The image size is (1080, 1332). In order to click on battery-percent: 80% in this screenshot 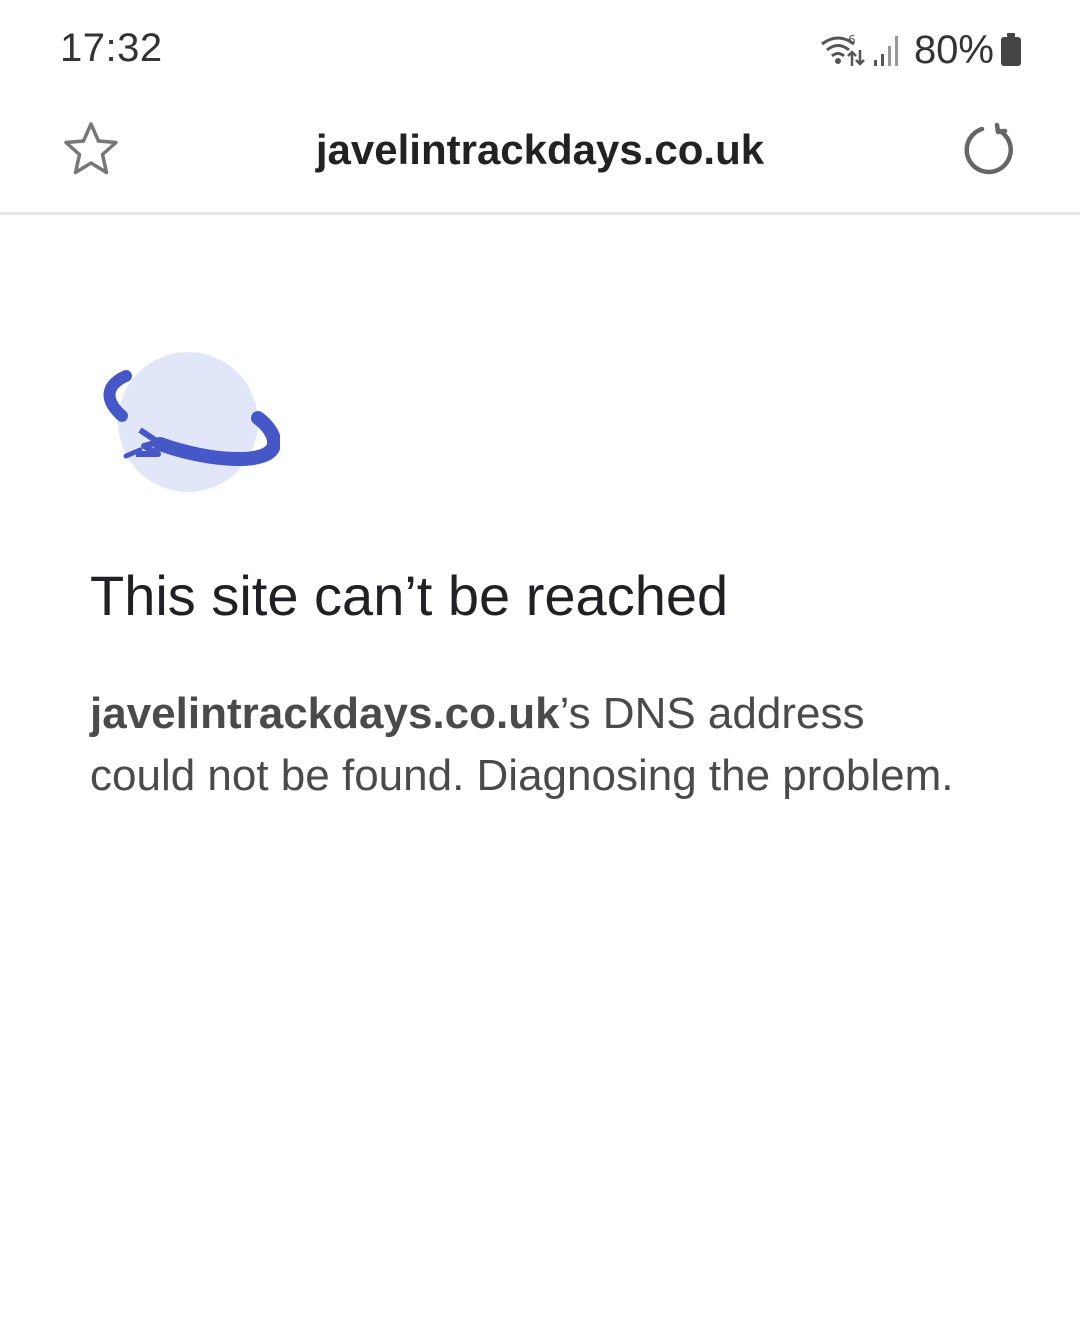, I will do `click(953, 49)`.